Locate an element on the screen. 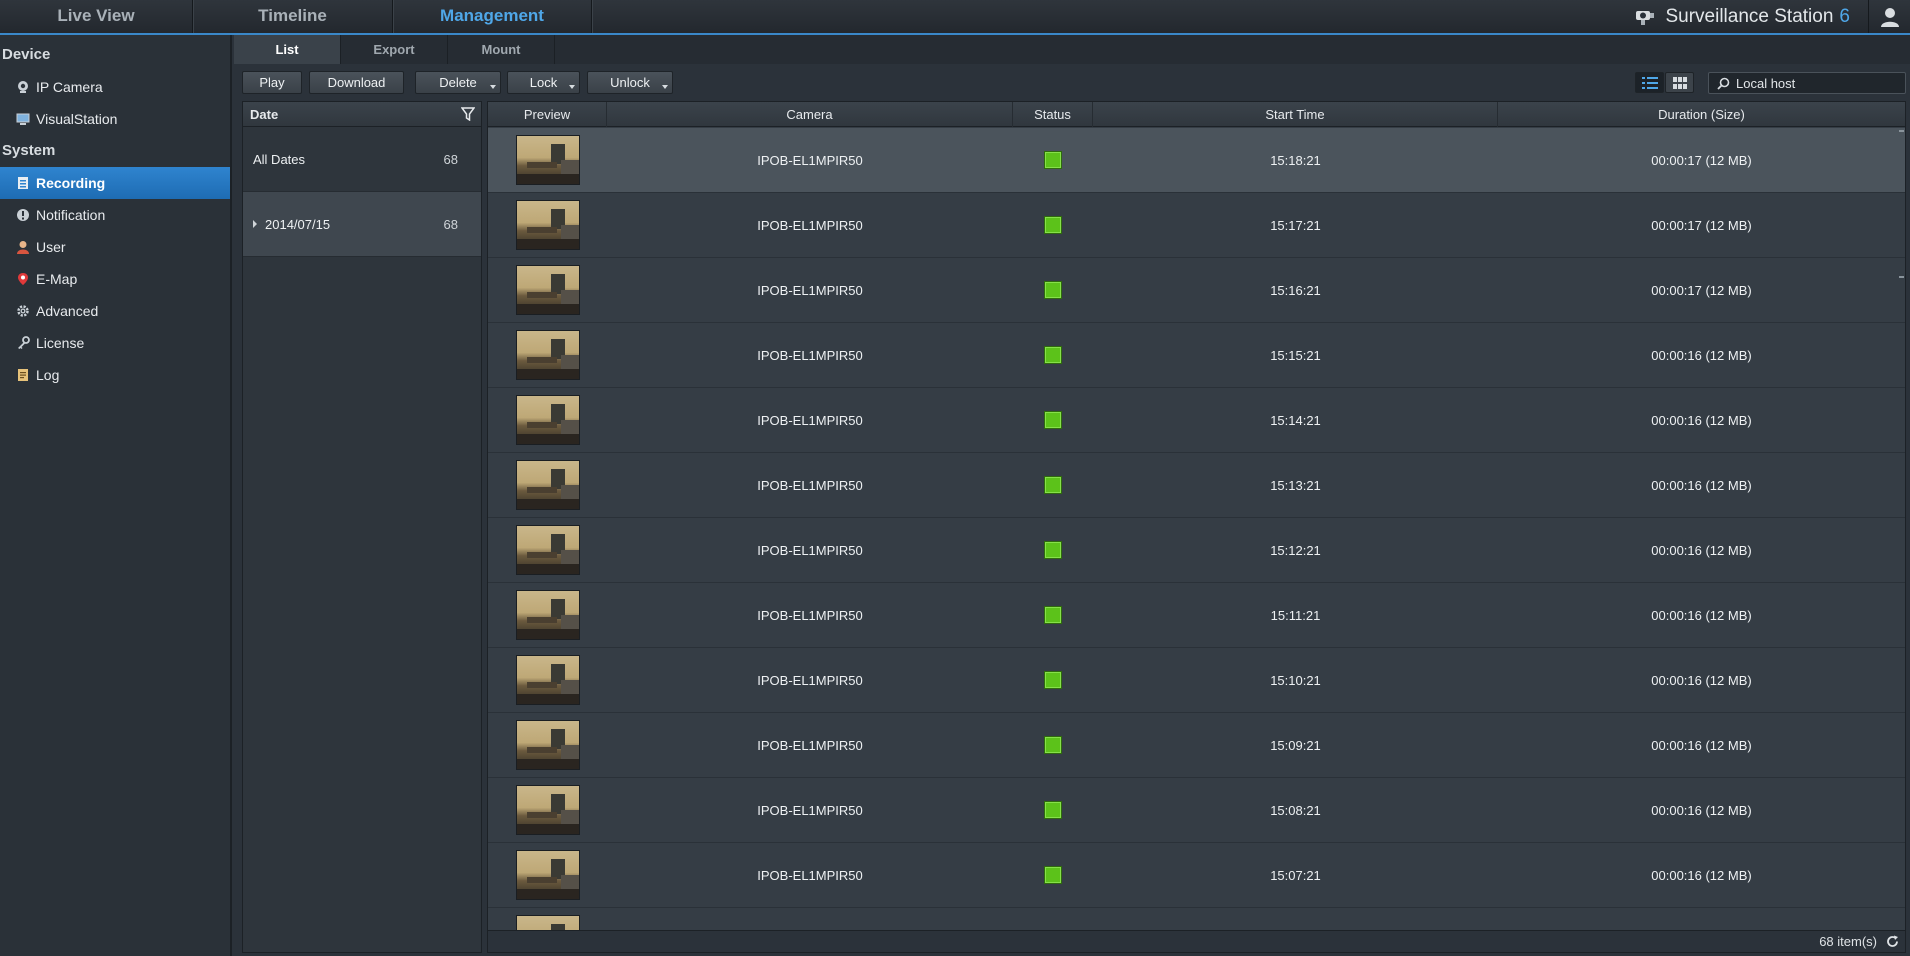 This screenshot has width=1910, height=956. table-row: IPOB-EL1MPIR50 15:08:21 00:00:16 (12 MB) is located at coordinates (1196, 810).